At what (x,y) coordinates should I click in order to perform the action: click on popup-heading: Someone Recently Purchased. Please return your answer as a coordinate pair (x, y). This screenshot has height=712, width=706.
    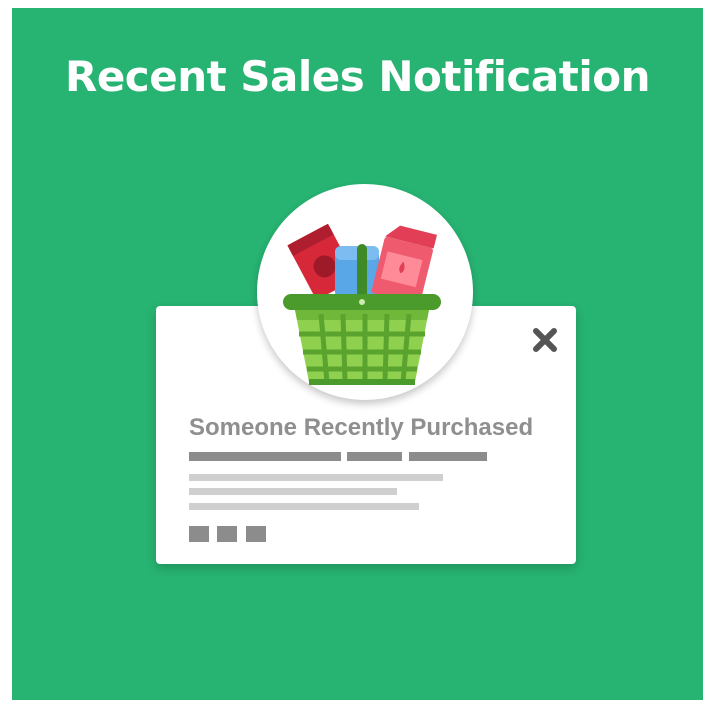
    Looking at the image, I should click on (361, 427).